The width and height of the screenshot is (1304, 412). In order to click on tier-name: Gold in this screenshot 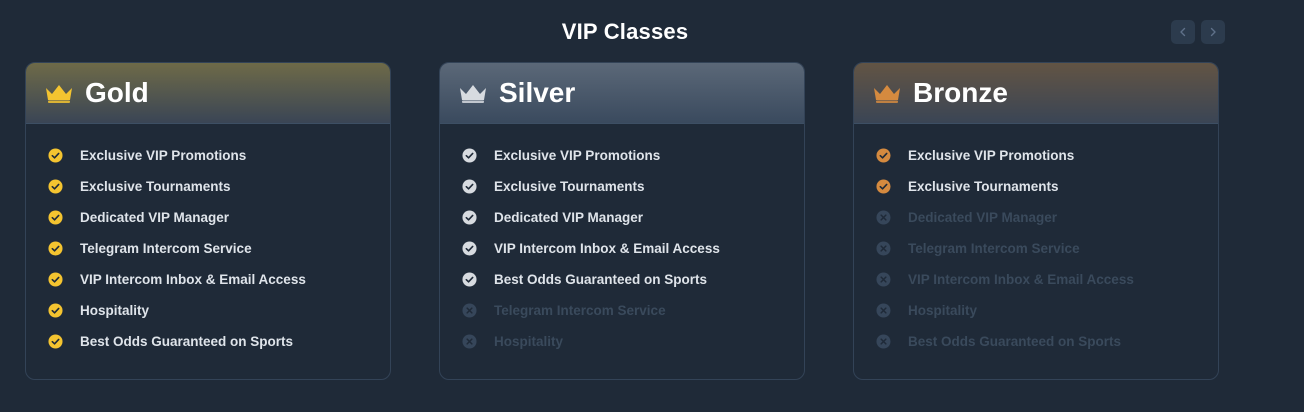, I will do `click(117, 92)`.